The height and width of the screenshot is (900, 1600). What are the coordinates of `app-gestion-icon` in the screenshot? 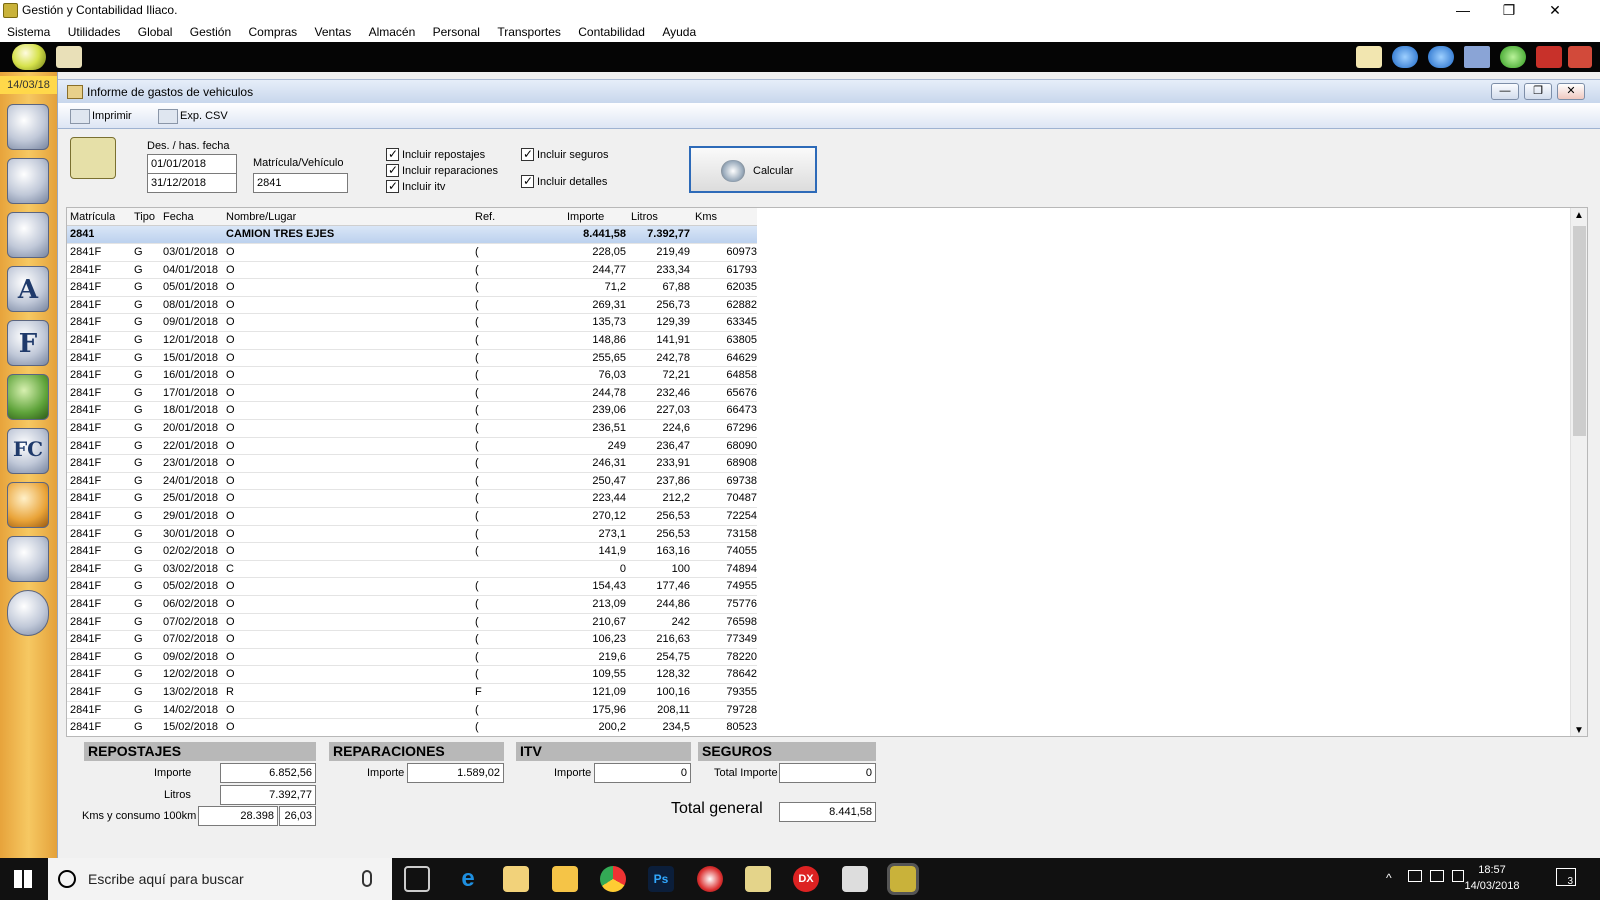 It's located at (758, 879).